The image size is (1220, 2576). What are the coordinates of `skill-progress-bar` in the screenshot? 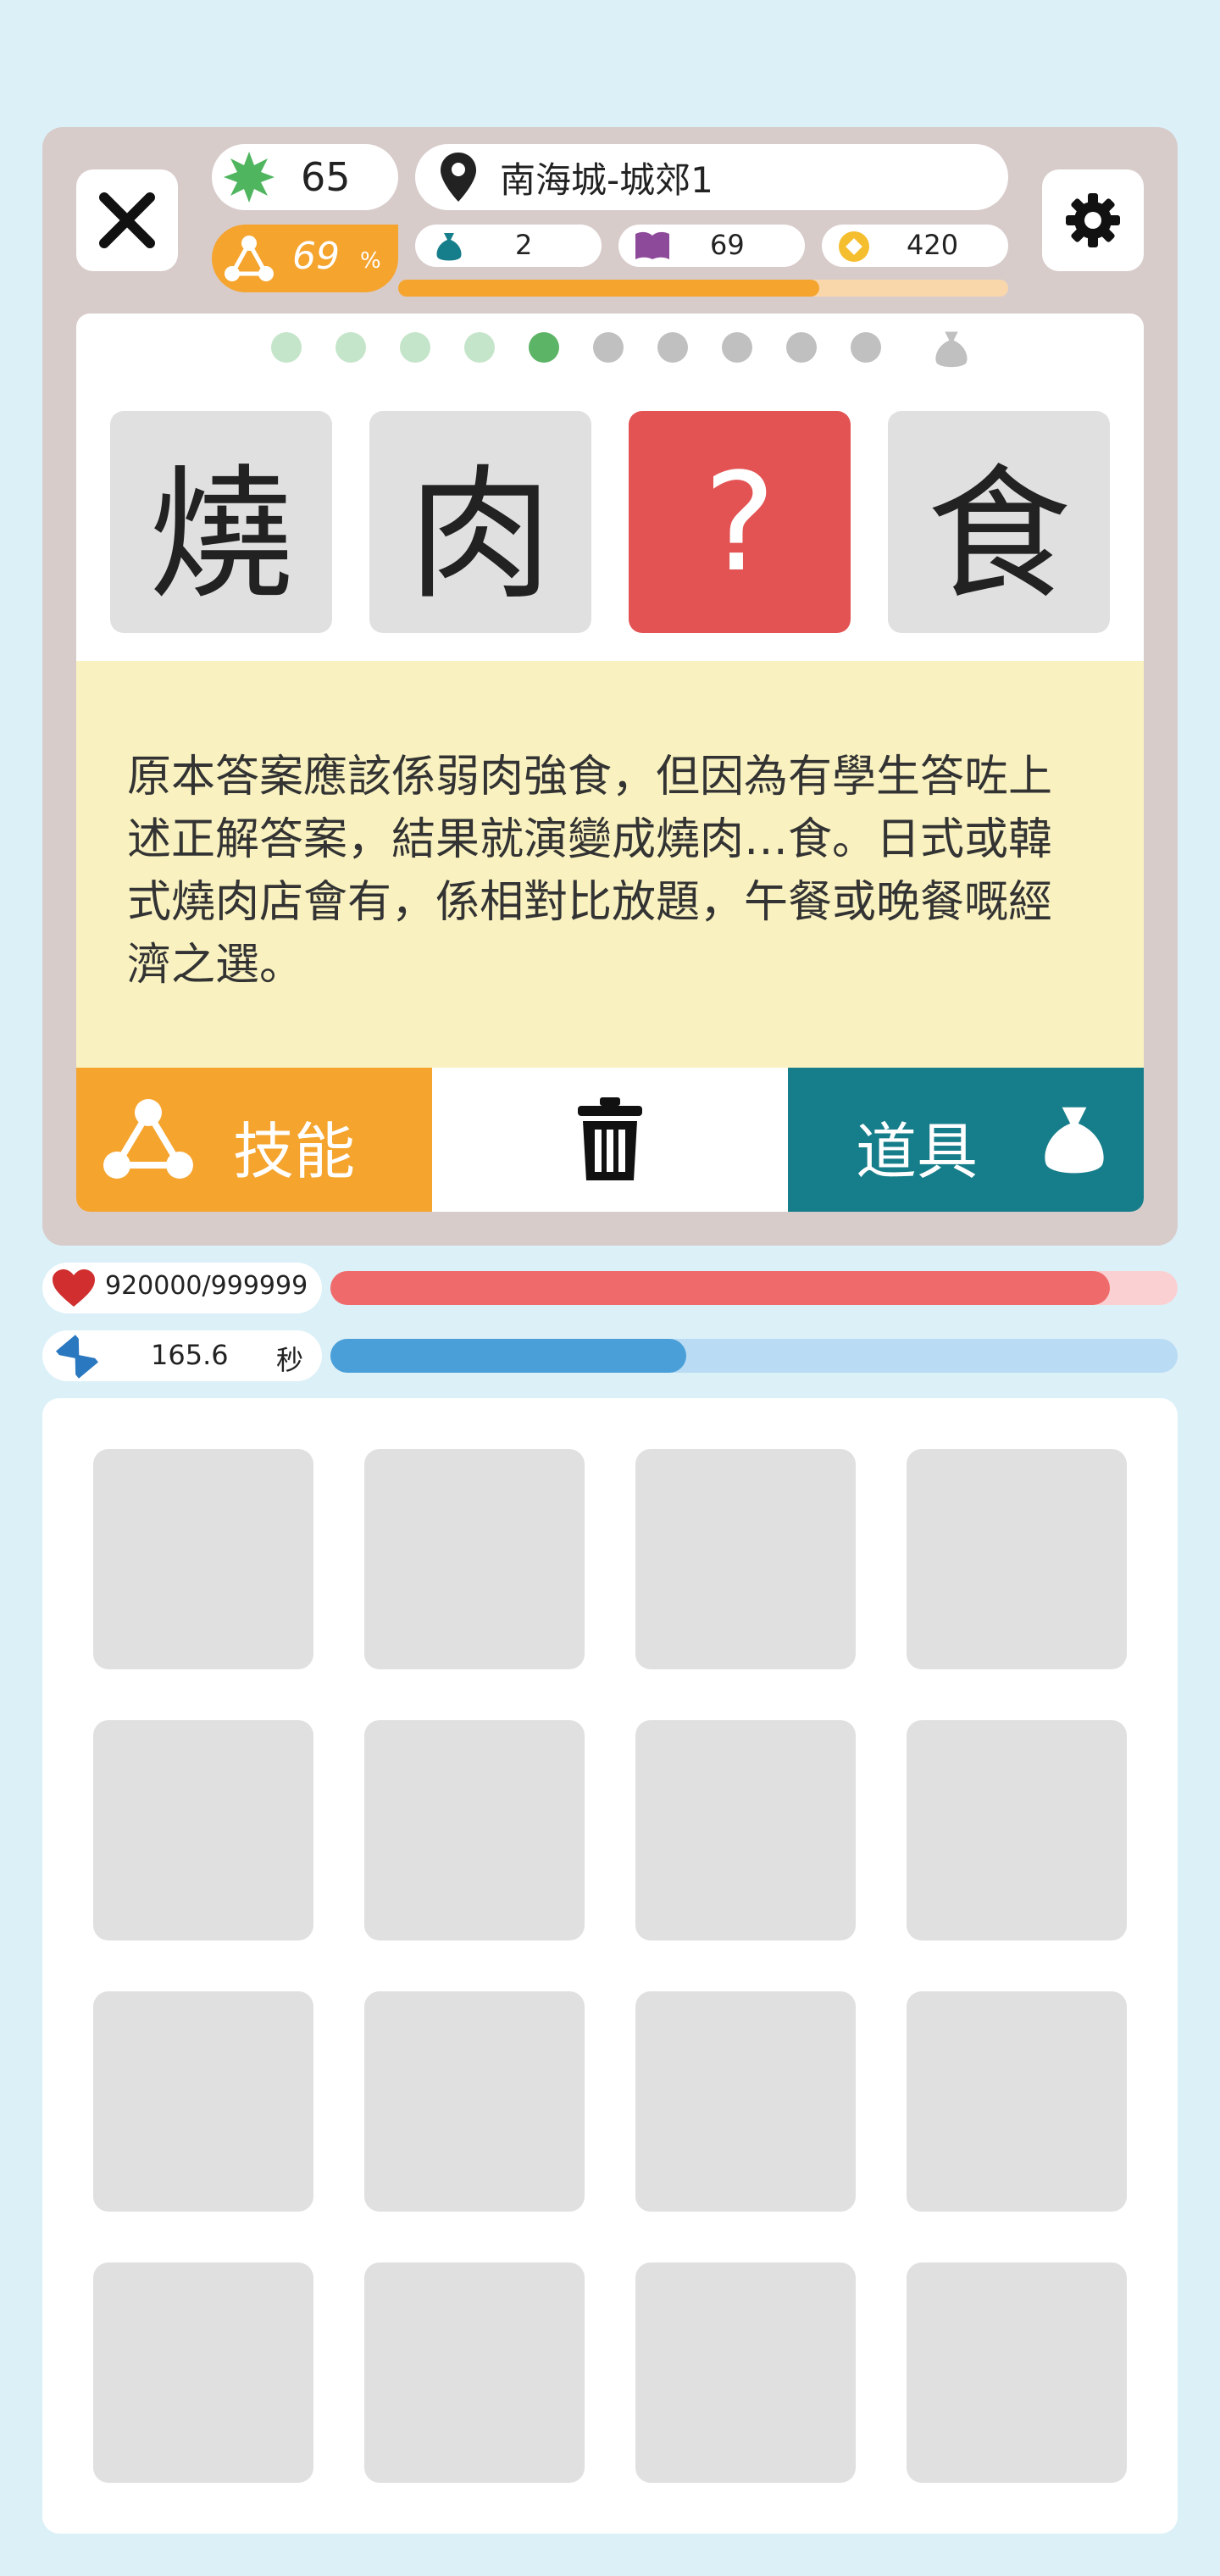 It's located at (703, 288).